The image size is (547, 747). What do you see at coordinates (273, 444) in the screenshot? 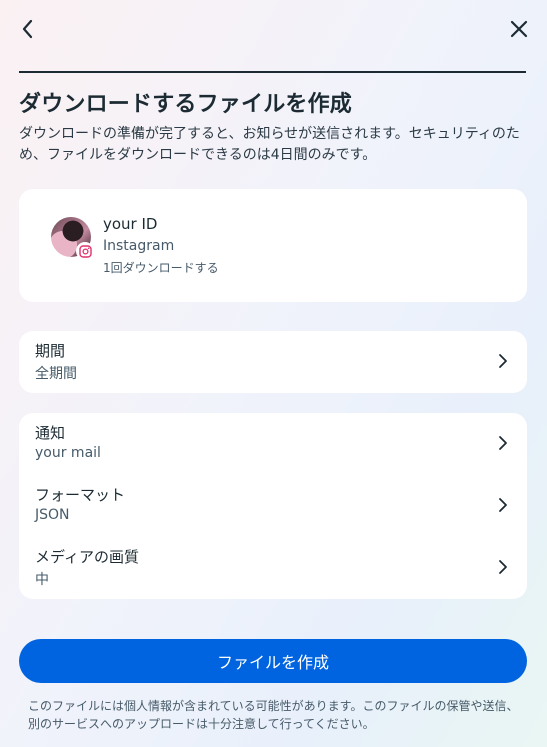
I see `notification-row: 通知 your mail` at bounding box center [273, 444].